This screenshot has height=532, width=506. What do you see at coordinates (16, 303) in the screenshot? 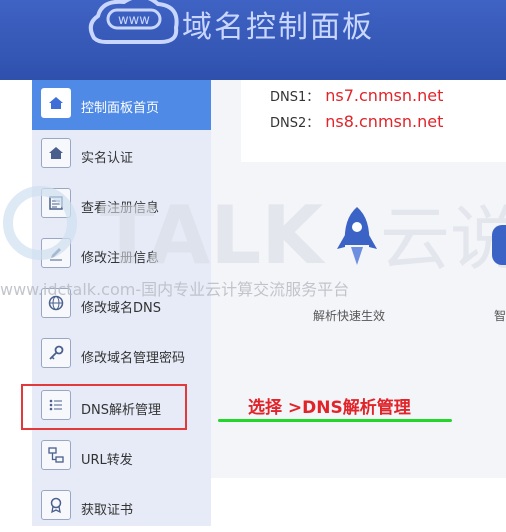
I see `left-gutter` at bounding box center [16, 303].